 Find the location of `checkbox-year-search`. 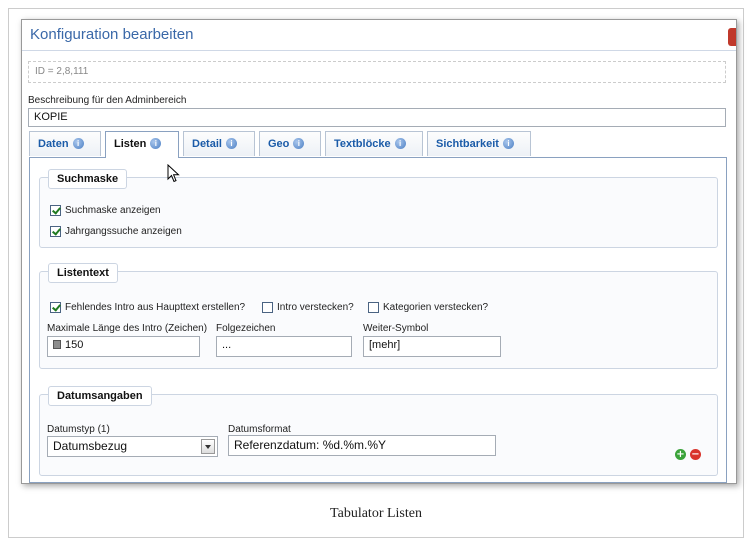

checkbox-year-search is located at coordinates (55, 231).